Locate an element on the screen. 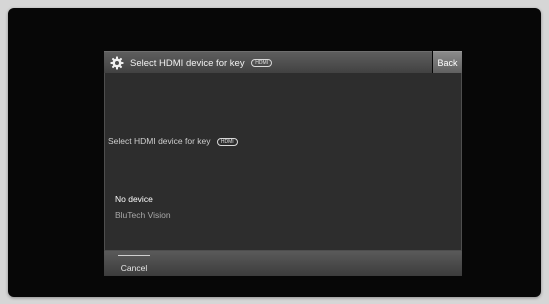 The image size is (549, 304). prompt-text: Select HDMI device for key HDMI is located at coordinates (173, 141).